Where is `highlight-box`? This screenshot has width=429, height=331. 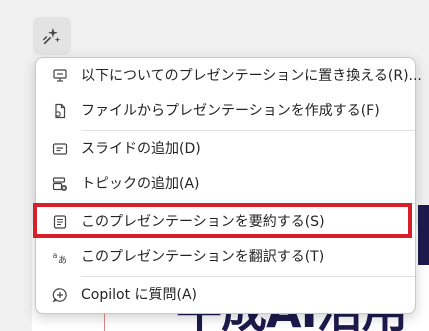 highlight-box is located at coordinates (222, 220).